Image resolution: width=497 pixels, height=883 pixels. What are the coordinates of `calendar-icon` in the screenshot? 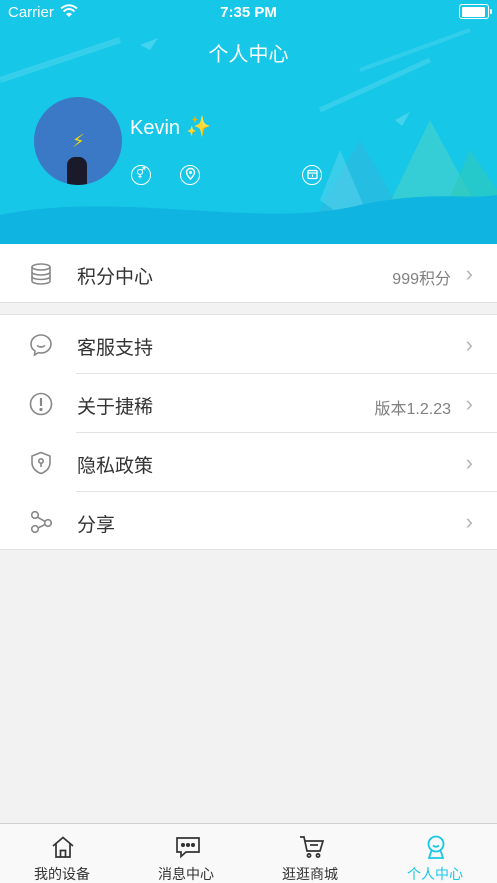 It's located at (312, 175).